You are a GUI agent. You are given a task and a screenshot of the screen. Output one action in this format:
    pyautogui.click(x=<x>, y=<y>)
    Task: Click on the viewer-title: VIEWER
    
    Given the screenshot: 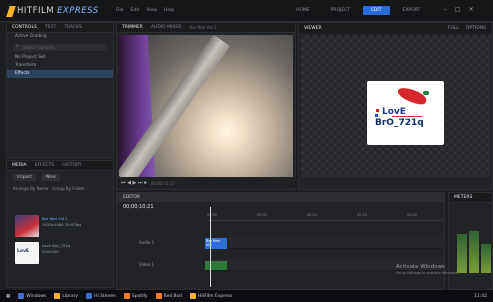 What is the action you would take?
    pyautogui.click(x=313, y=28)
    